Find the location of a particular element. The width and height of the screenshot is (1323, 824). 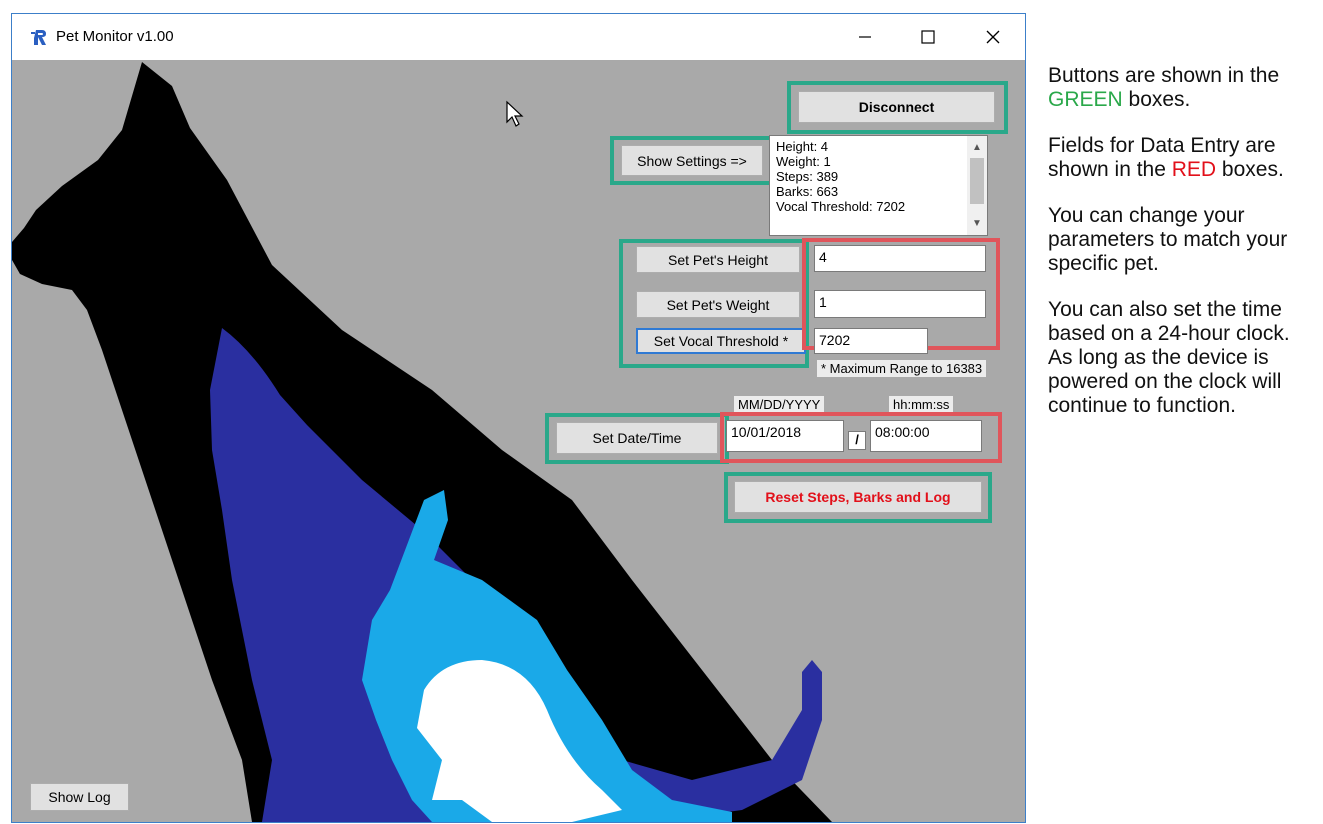

help-text: Buttons are shown in the is located at coordinates (1164, 75).